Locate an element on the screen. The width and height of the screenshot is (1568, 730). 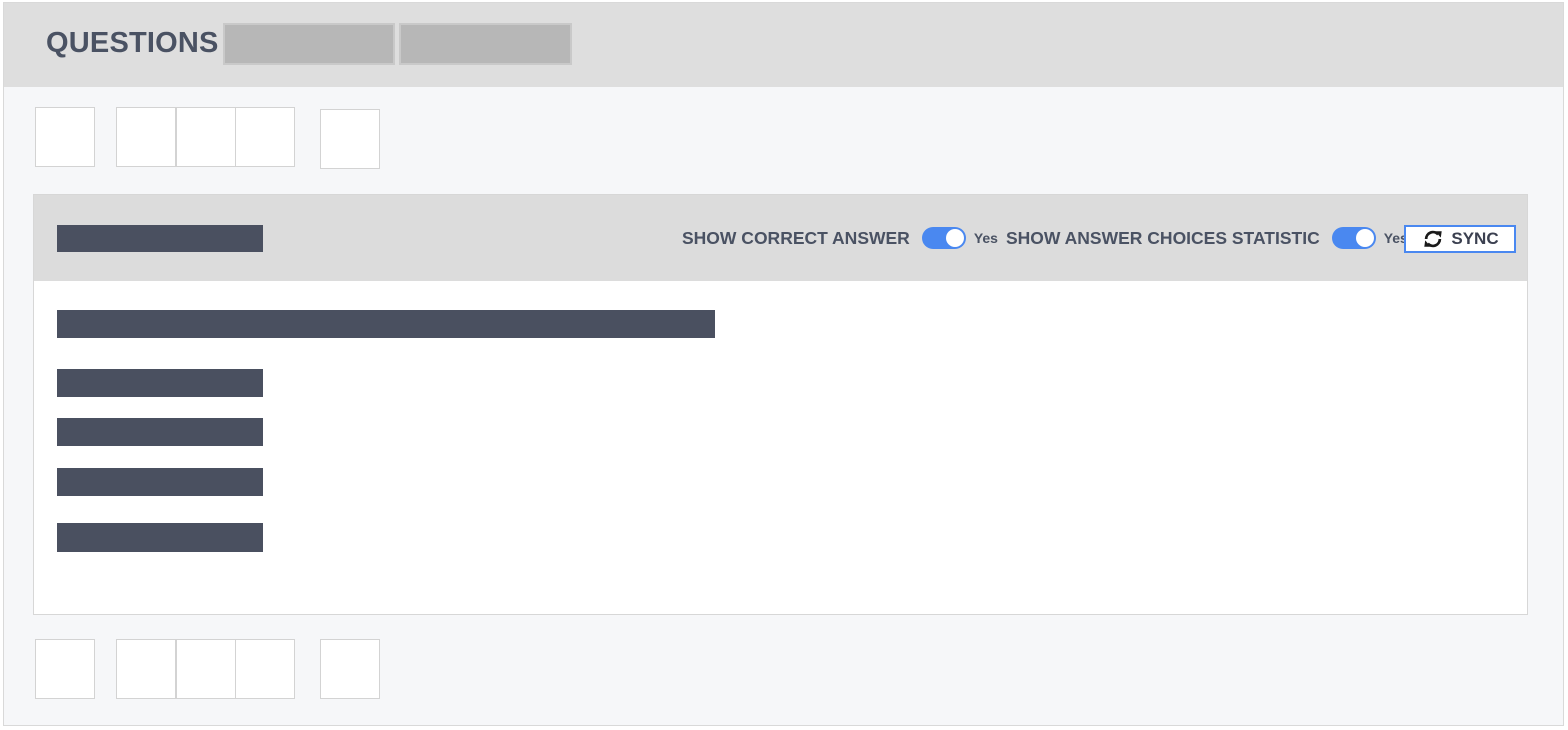
show-correct-answer-label: SHOW CORRECT ANSWER is located at coordinates (796, 237).